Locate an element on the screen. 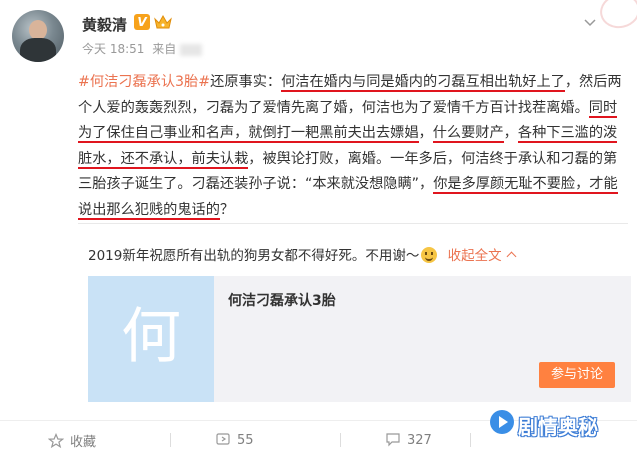 The height and width of the screenshot is (456, 637). card-title: 何洁刁磊承认3胎 is located at coordinates (282, 300).